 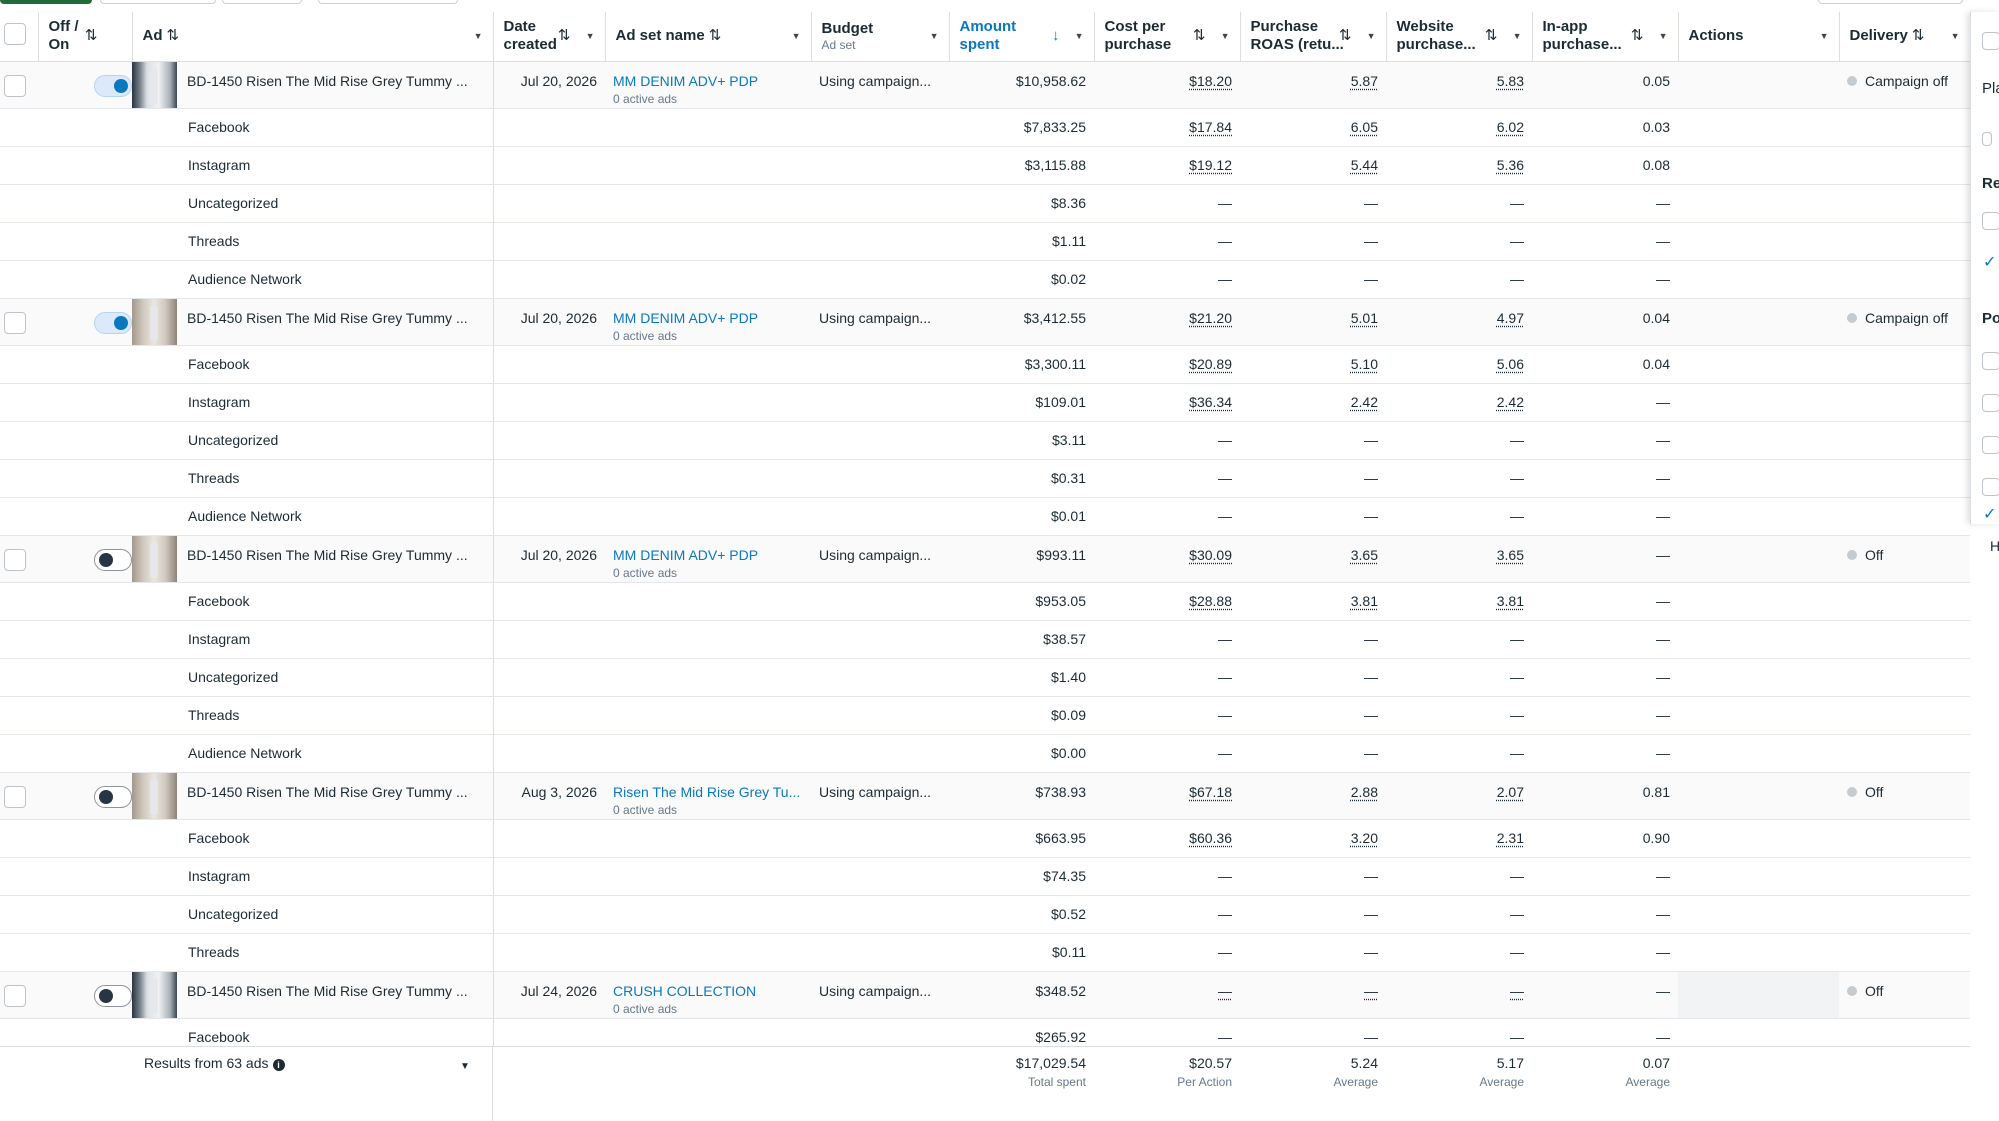 What do you see at coordinates (278, 1065) in the screenshot?
I see `info-icon: i` at bounding box center [278, 1065].